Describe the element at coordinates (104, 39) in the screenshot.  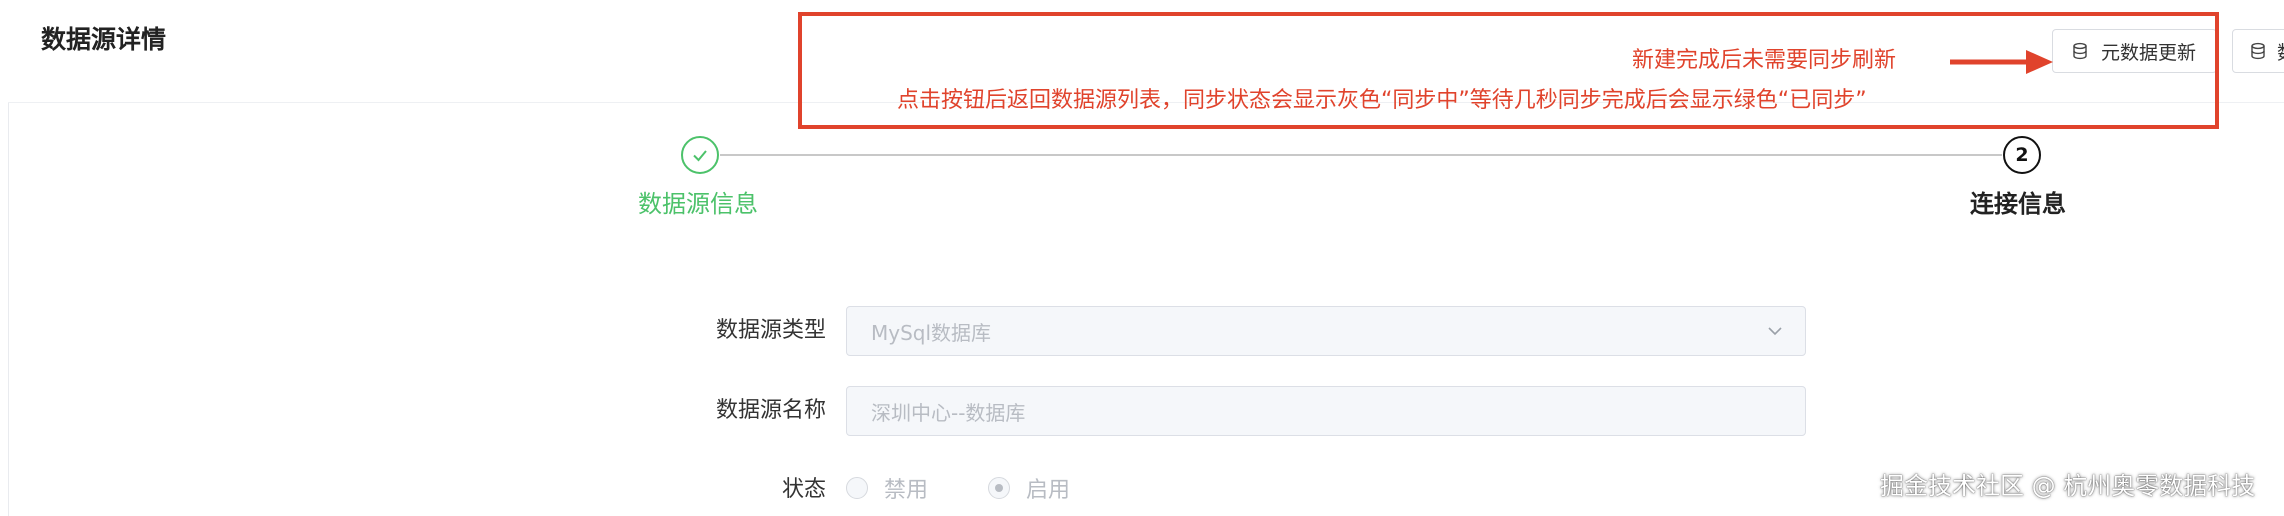
I see `page-title: 数据源详情` at that location.